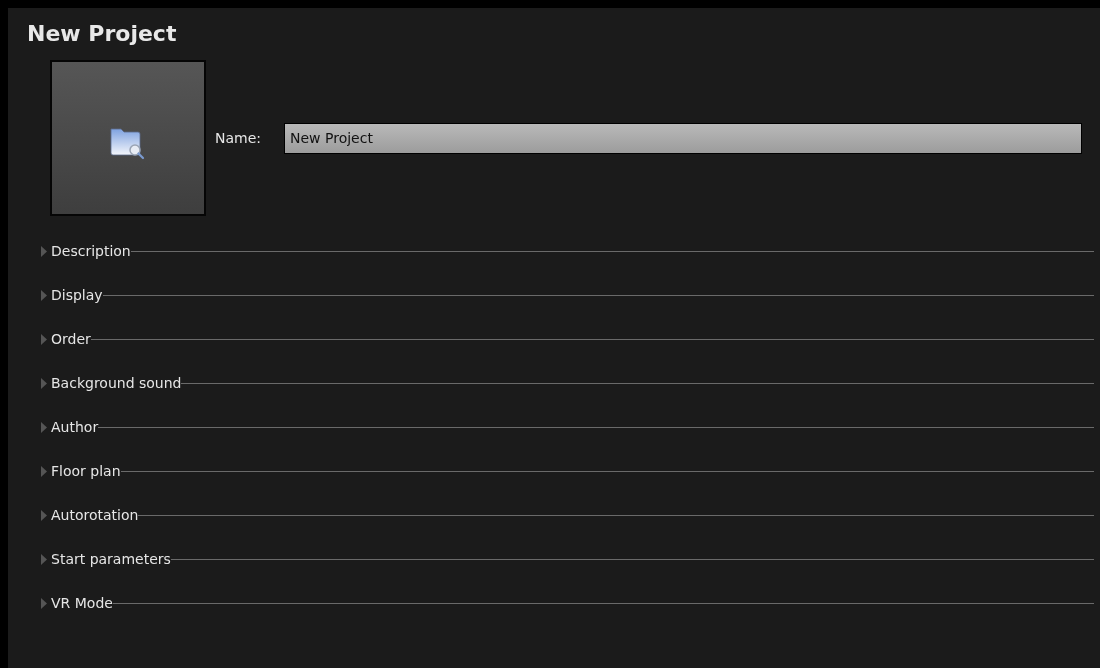  Describe the element at coordinates (102, 34) in the screenshot. I see `panel-title: New Project` at that location.